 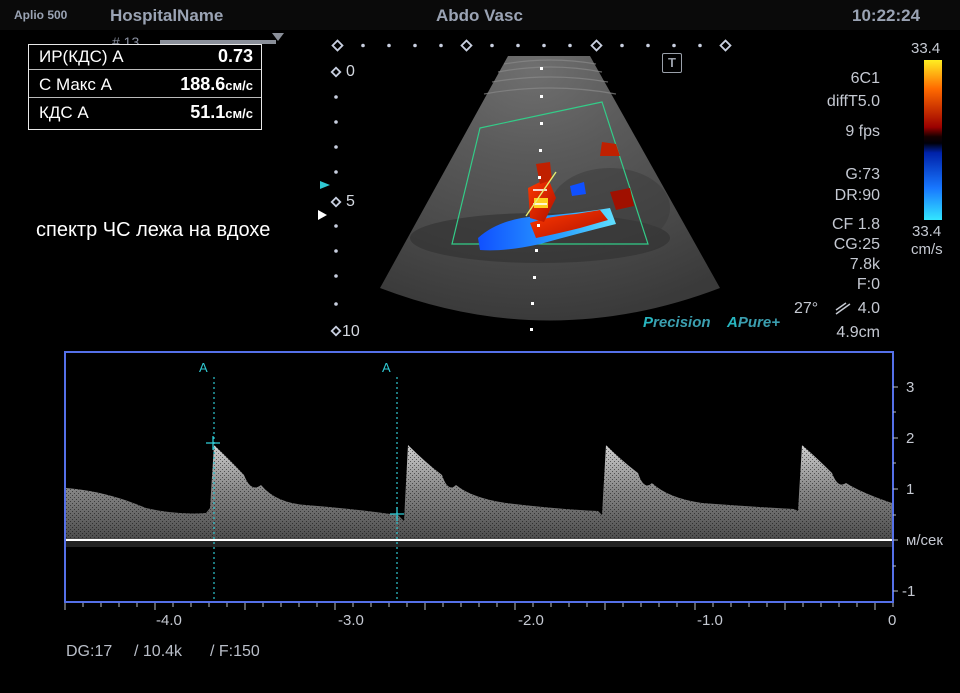 I want to click on y-tick: 3, so click(x=910, y=387).